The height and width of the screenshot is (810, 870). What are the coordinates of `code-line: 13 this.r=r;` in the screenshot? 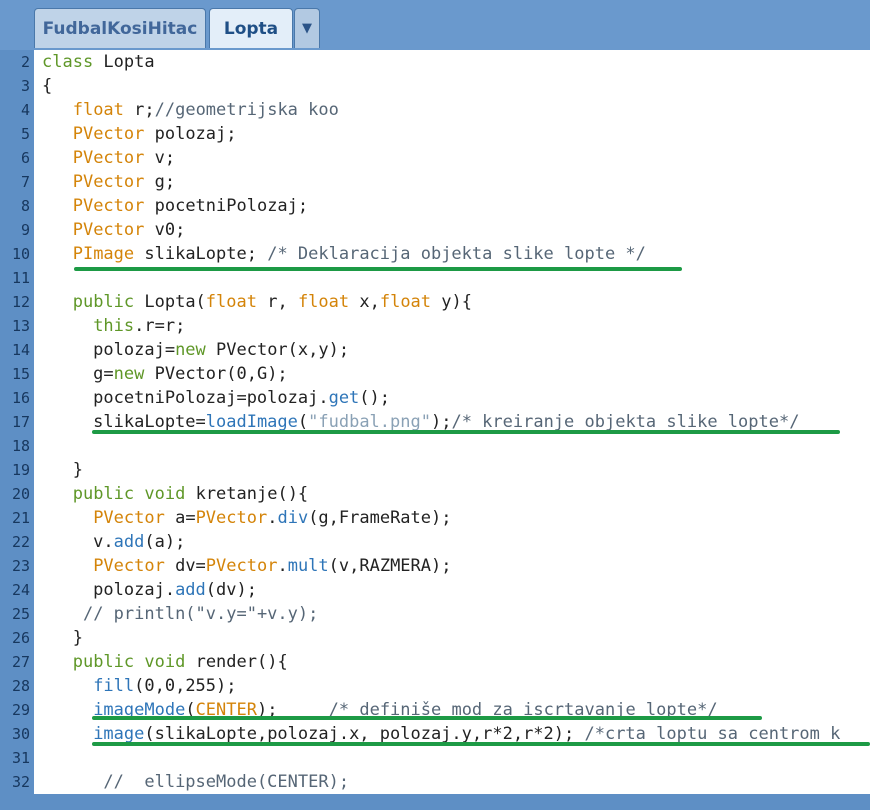 It's located at (435, 326).